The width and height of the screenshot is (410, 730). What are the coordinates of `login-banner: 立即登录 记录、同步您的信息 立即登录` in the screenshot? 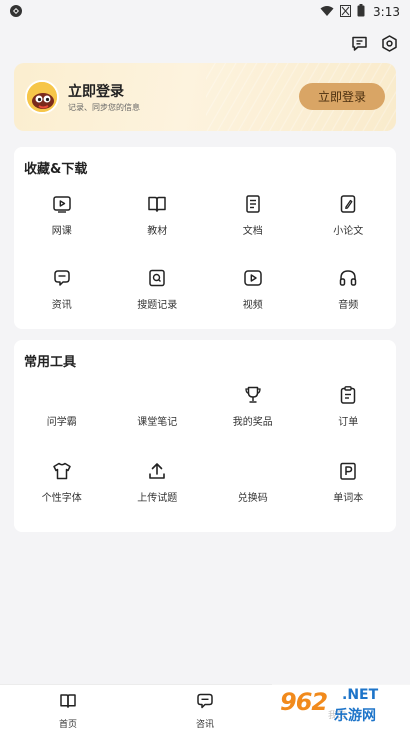 It's located at (205, 97).